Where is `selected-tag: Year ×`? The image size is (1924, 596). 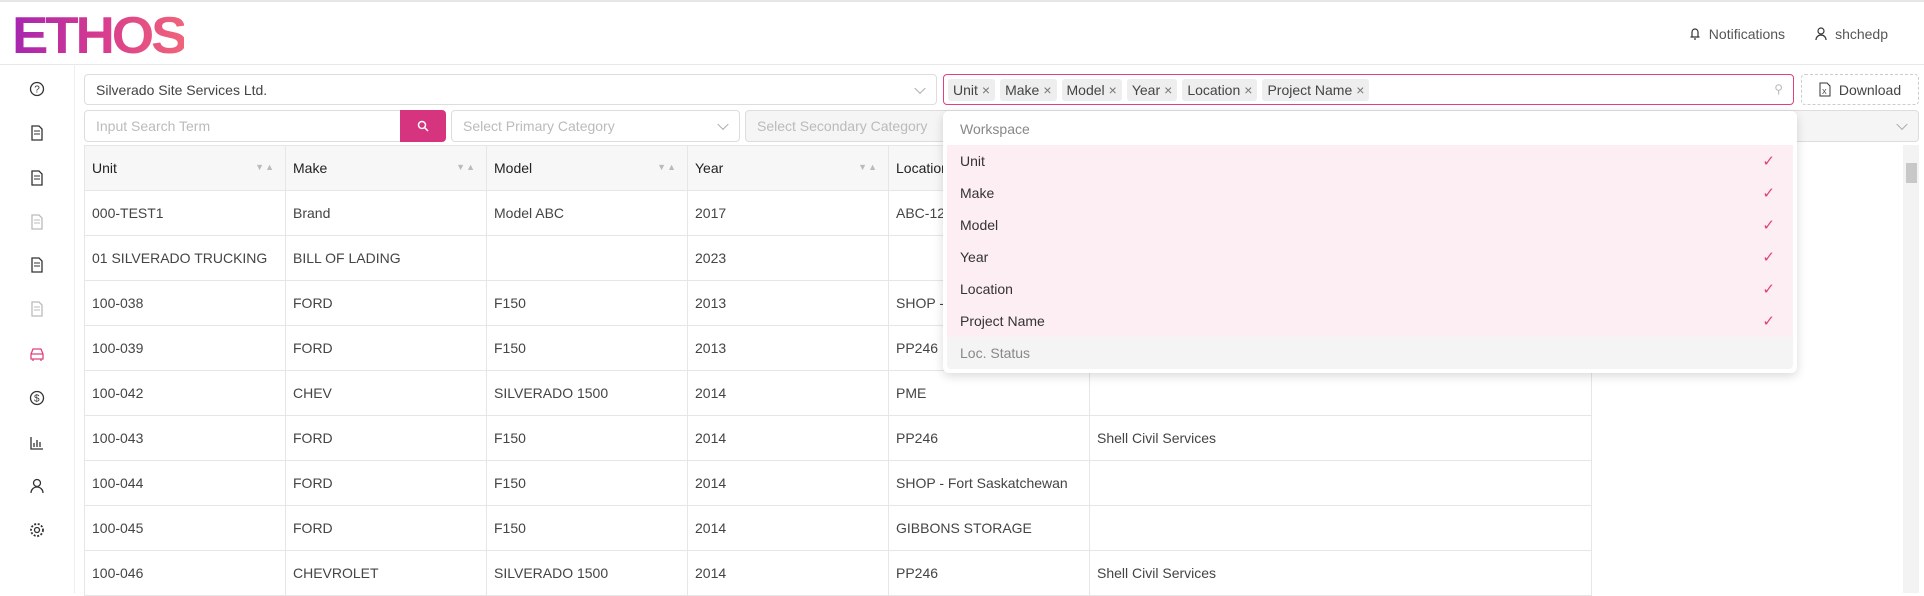 selected-tag: Year × is located at coordinates (1152, 89).